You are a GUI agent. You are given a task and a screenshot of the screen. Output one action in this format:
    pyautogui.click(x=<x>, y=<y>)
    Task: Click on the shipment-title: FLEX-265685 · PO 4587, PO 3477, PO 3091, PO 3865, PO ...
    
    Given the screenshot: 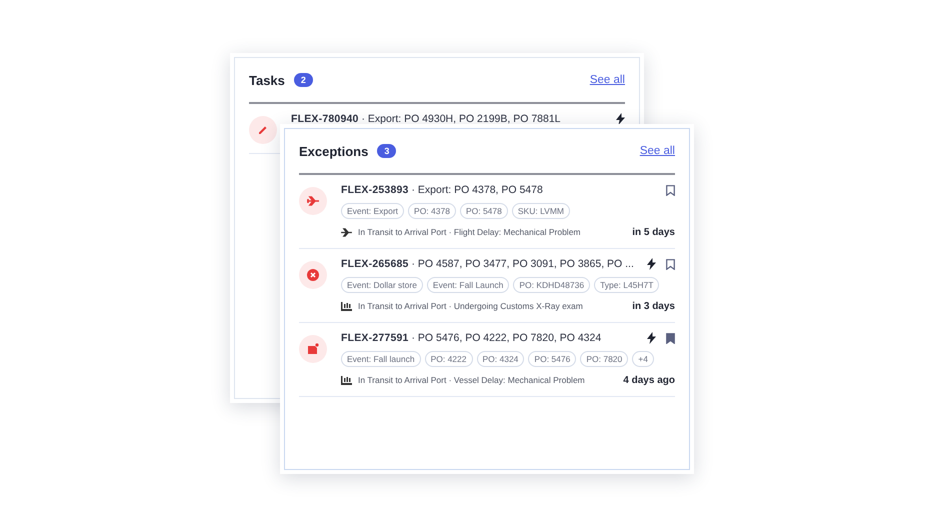 What is the action you would take?
    pyautogui.click(x=488, y=264)
    